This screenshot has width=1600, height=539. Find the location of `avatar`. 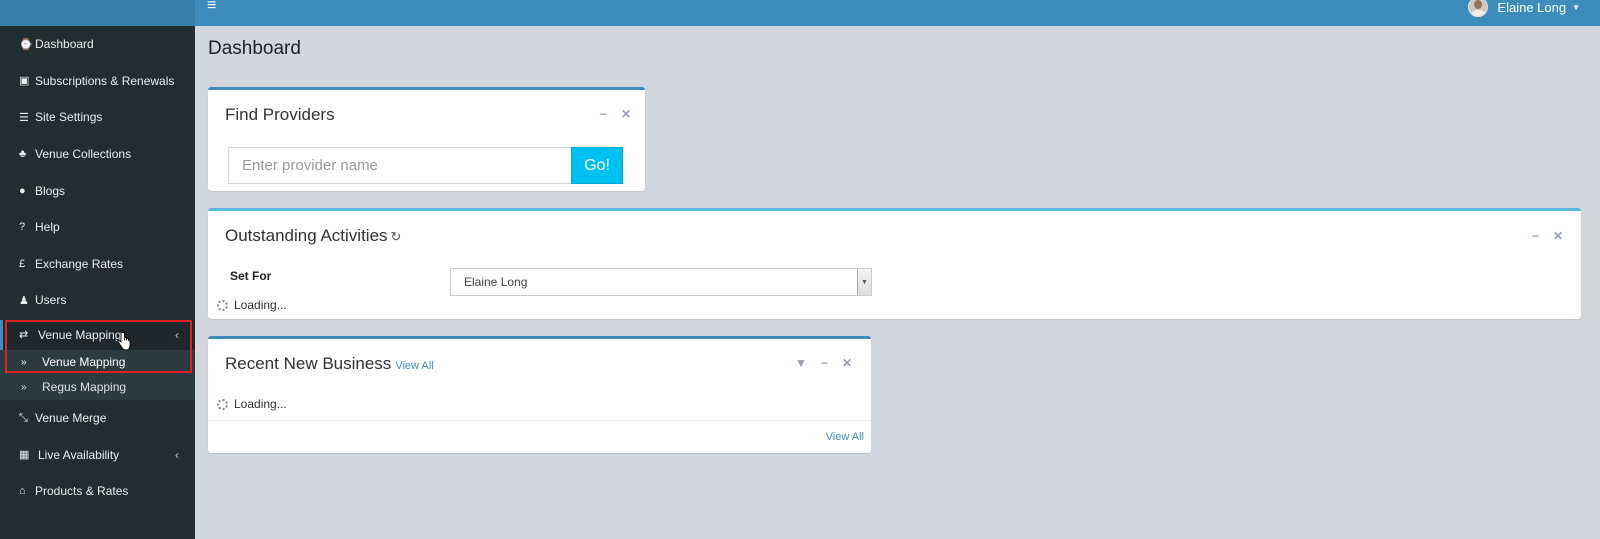

avatar is located at coordinates (1478, 8).